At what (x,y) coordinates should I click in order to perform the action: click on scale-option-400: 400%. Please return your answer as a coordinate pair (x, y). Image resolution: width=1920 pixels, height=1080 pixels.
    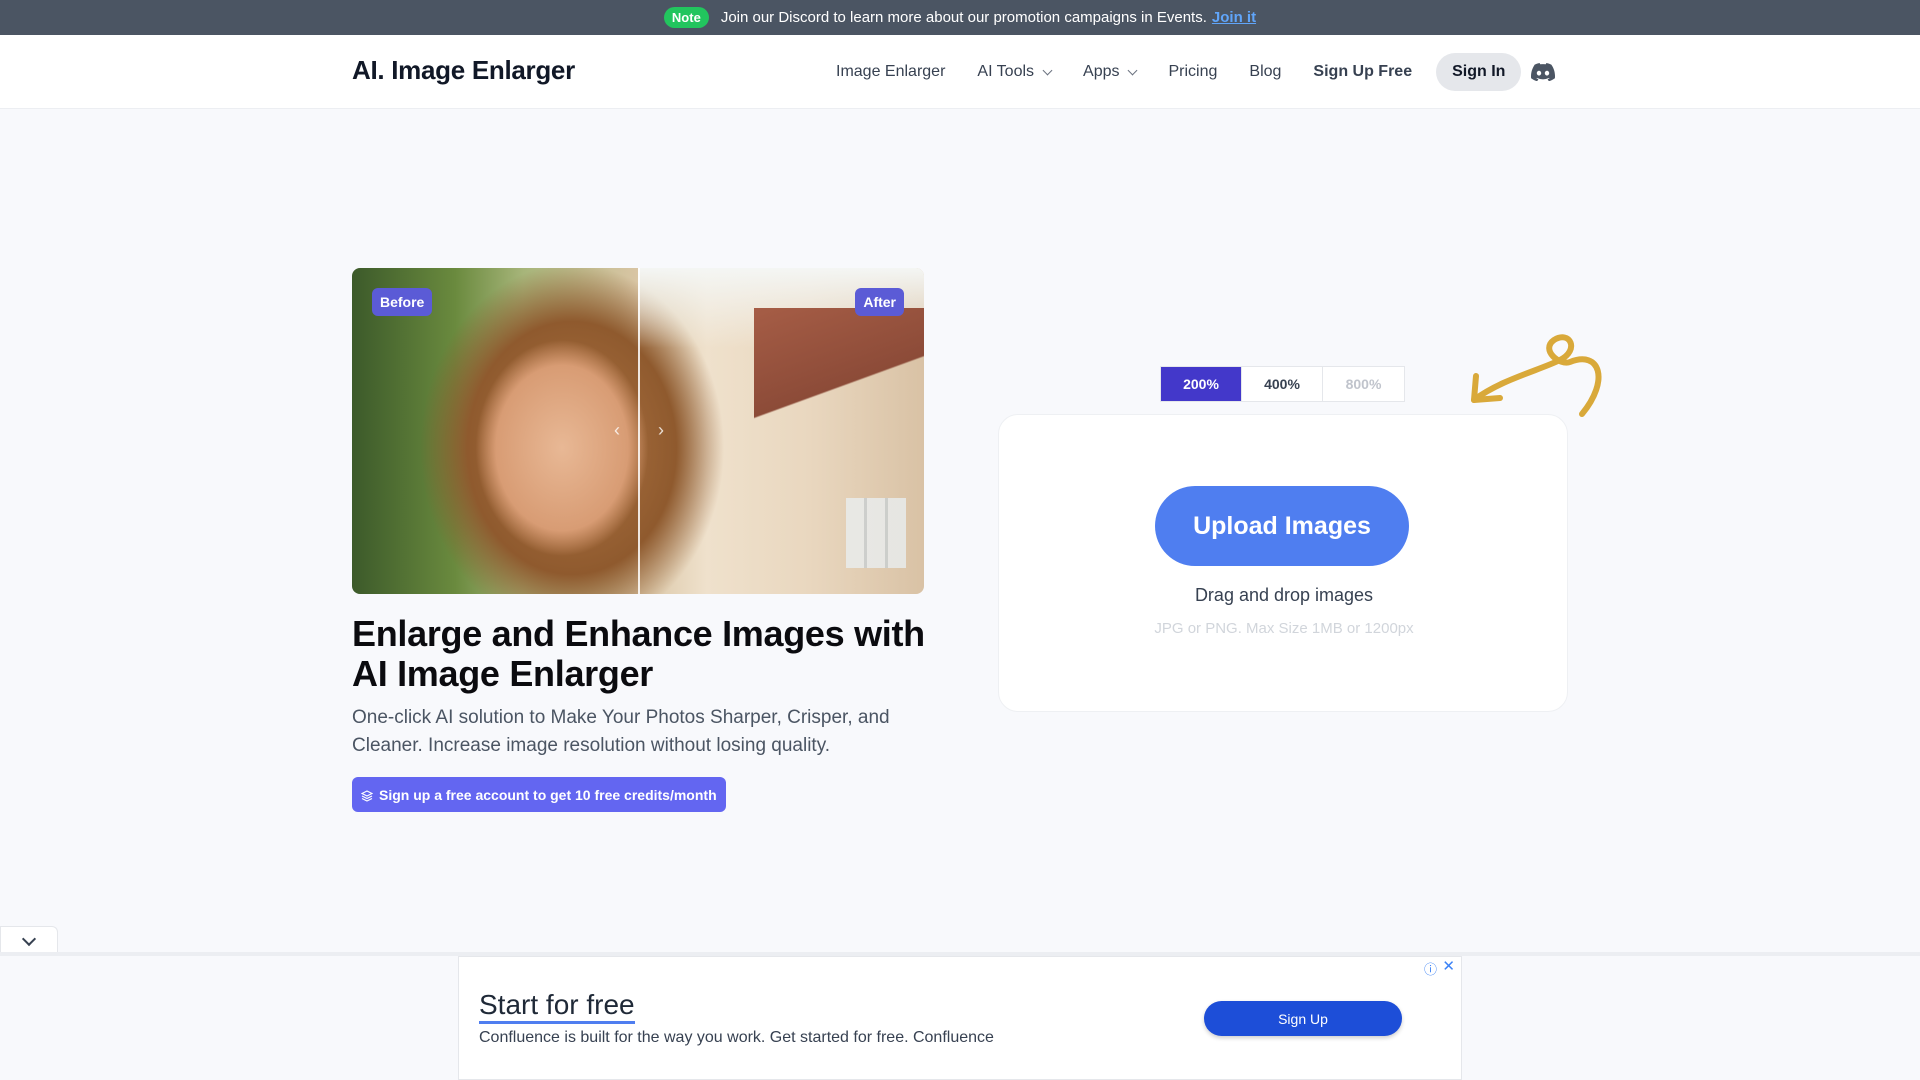
    Looking at the image, I should click on (1282, 384).